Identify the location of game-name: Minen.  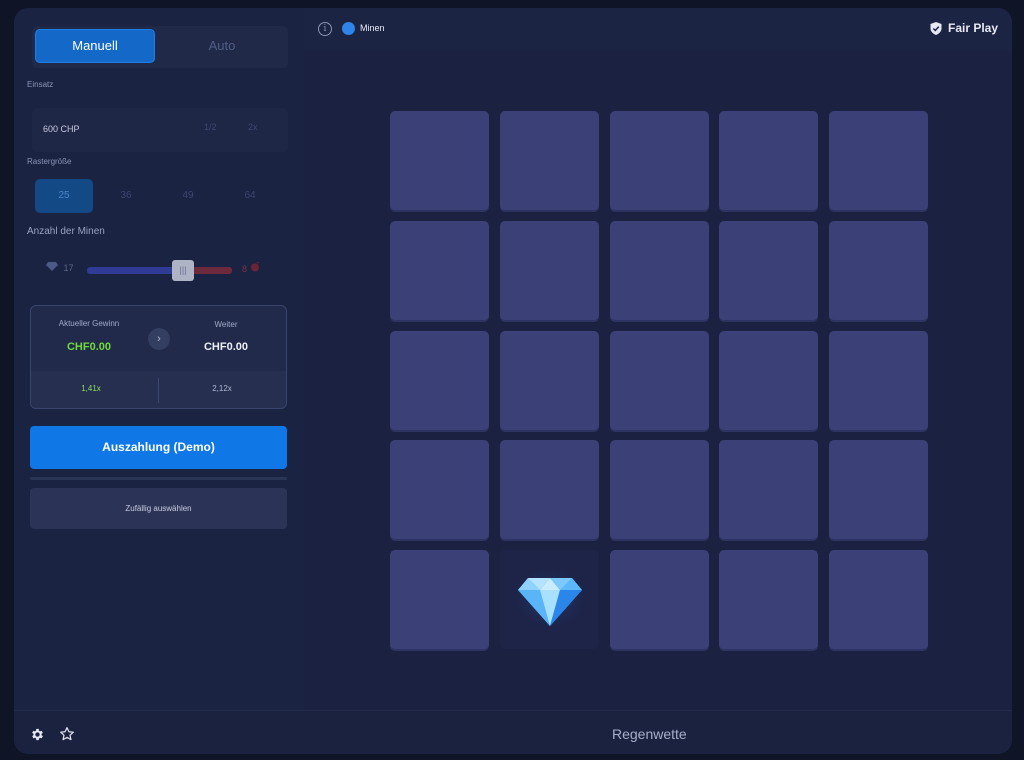
(372, 28).